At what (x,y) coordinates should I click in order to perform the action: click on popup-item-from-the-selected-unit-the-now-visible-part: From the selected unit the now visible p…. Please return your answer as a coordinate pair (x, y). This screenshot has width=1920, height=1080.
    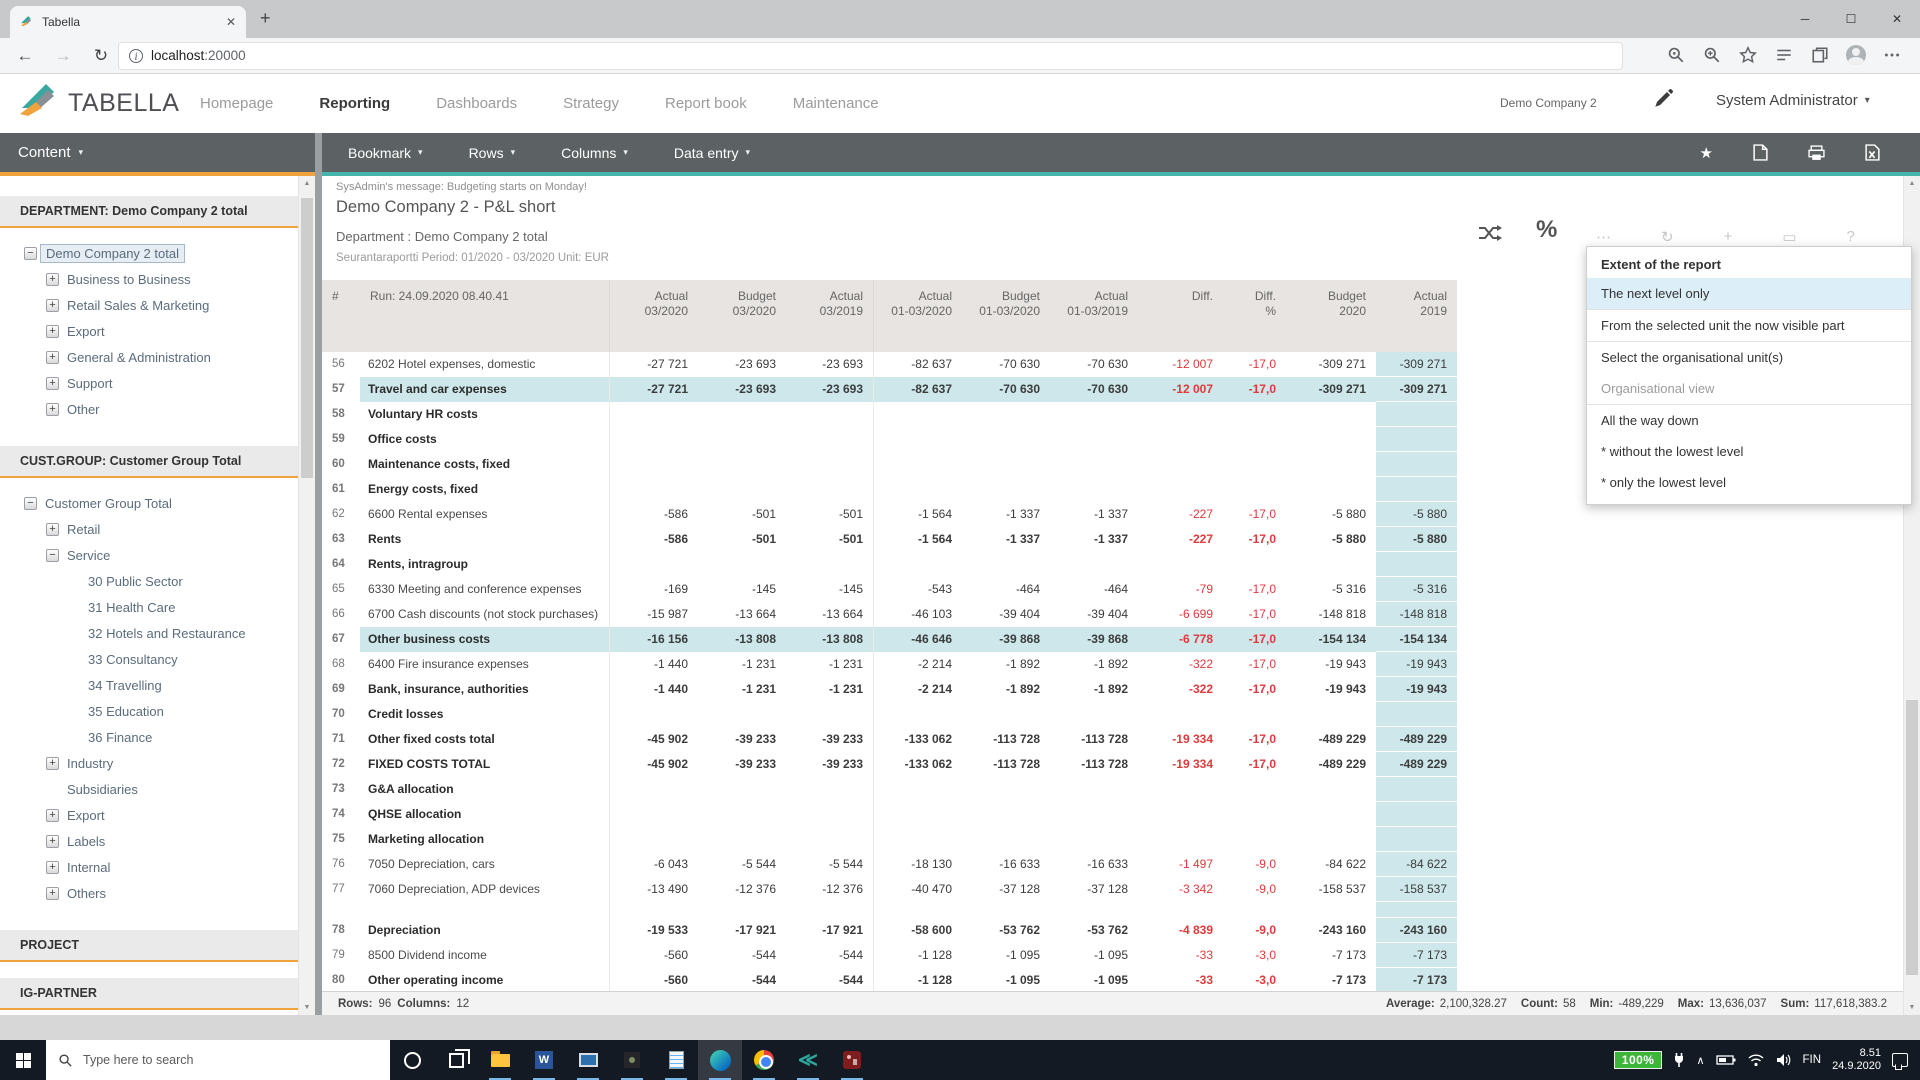
    Looking at the image, I should click on (1749, 326).